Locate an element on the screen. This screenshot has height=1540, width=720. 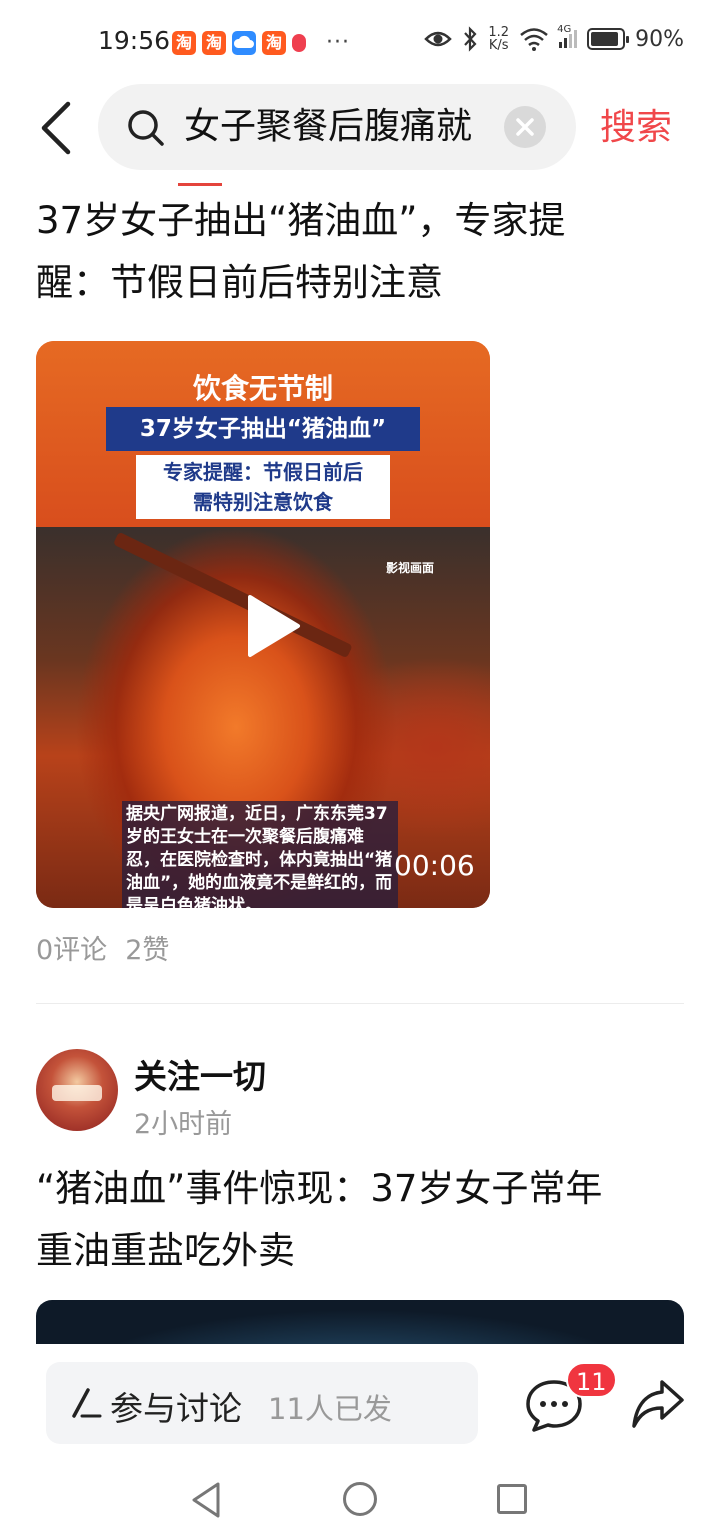
search-icon is located at coordinates (146, 128).